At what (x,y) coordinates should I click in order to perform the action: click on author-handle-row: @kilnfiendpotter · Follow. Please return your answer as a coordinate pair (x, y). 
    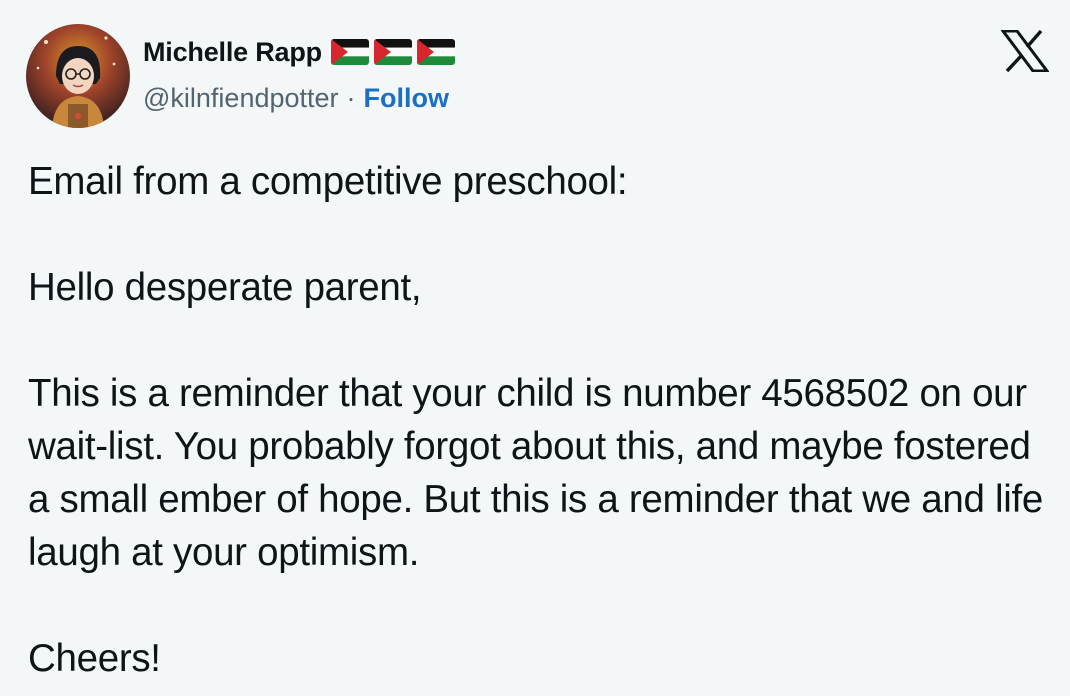
    Looking at the image, I should click on (296, 98).